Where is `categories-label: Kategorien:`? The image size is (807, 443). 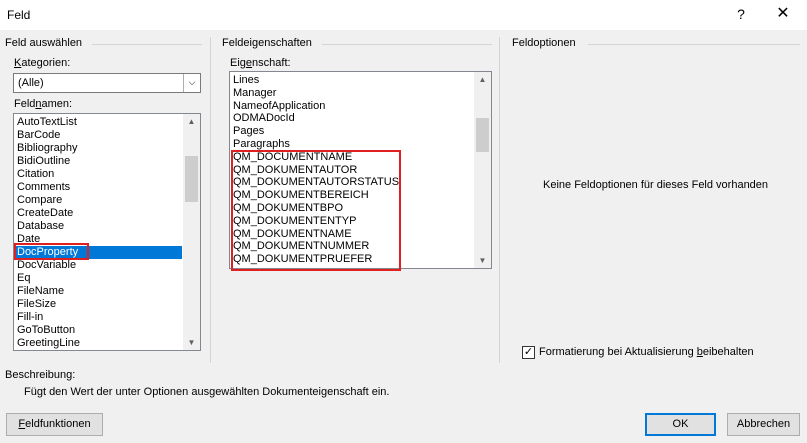 categories-label: Kategorien: is located at coordinates (42, 63).